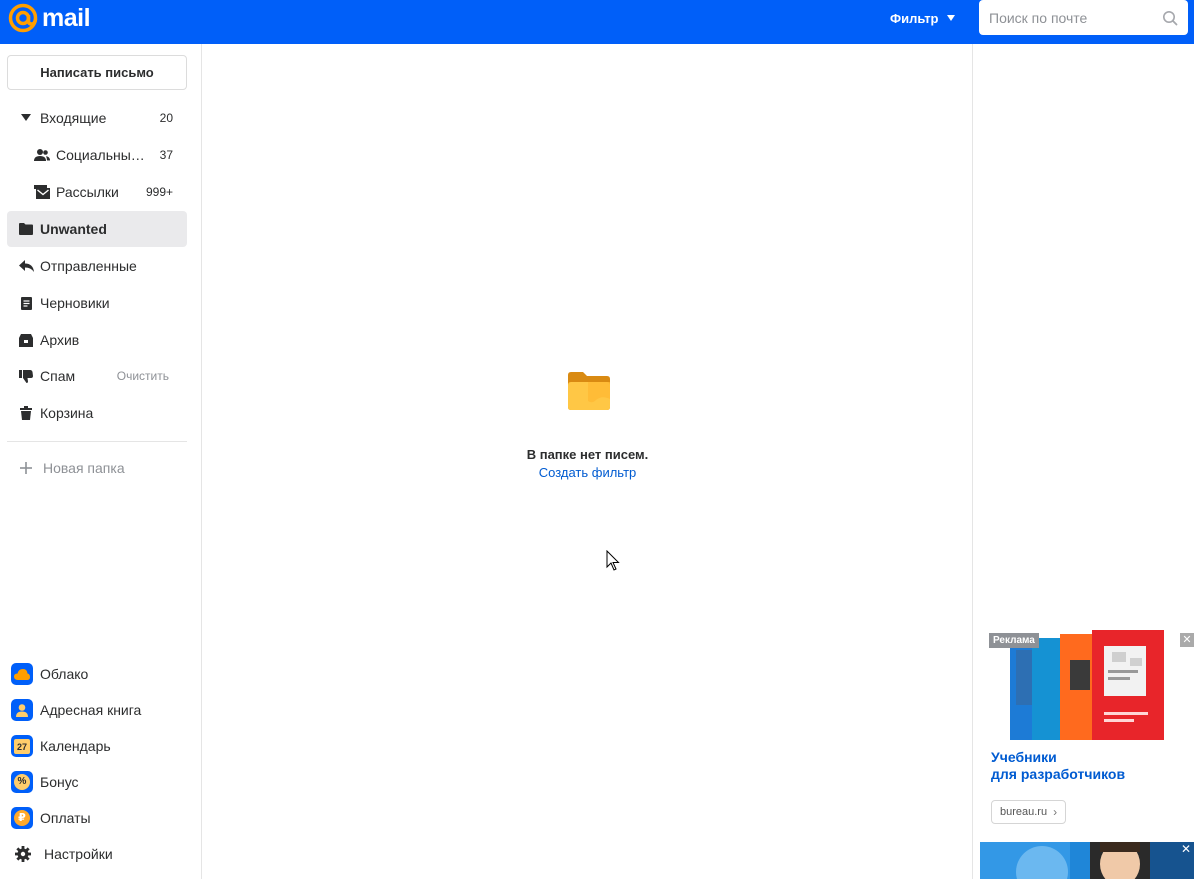 The image size is (1194, 879). I want to click on folder-label: Архив, so click(60, 340).